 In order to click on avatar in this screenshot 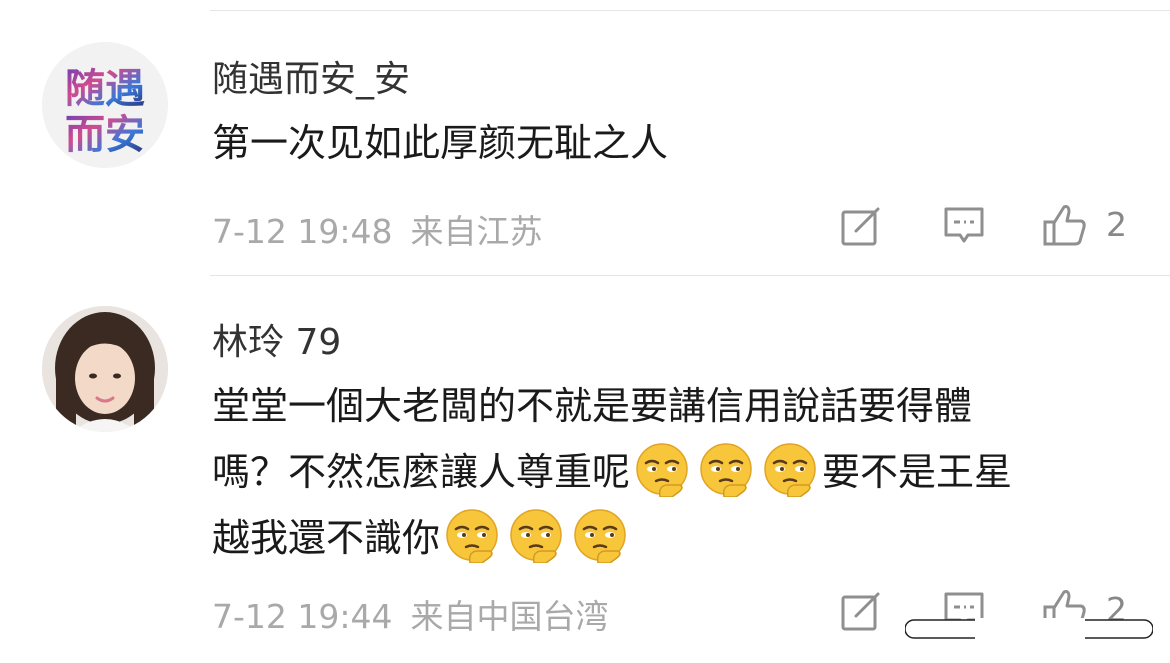, I will do `click(105, 369)`.